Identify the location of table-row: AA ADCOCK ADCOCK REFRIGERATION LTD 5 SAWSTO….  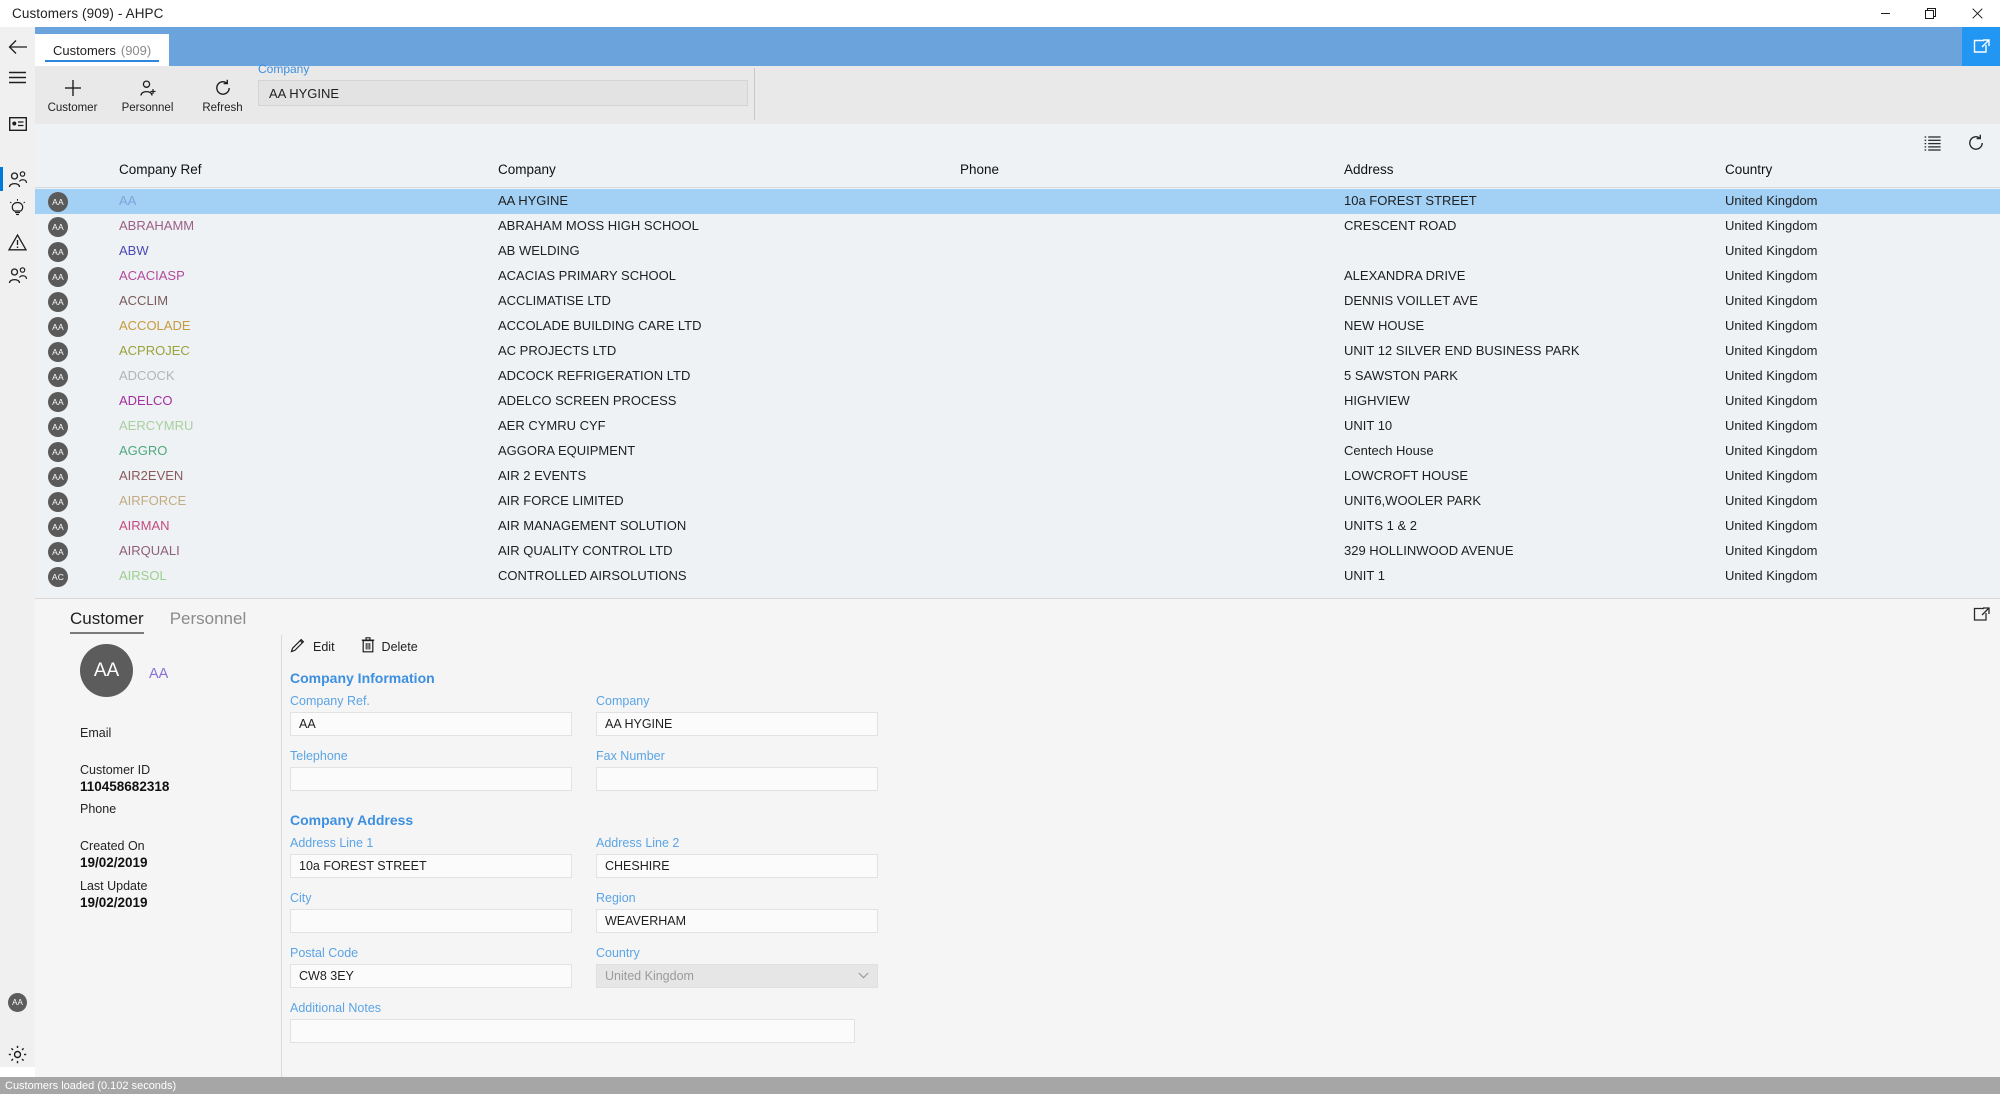
(1017, 376).